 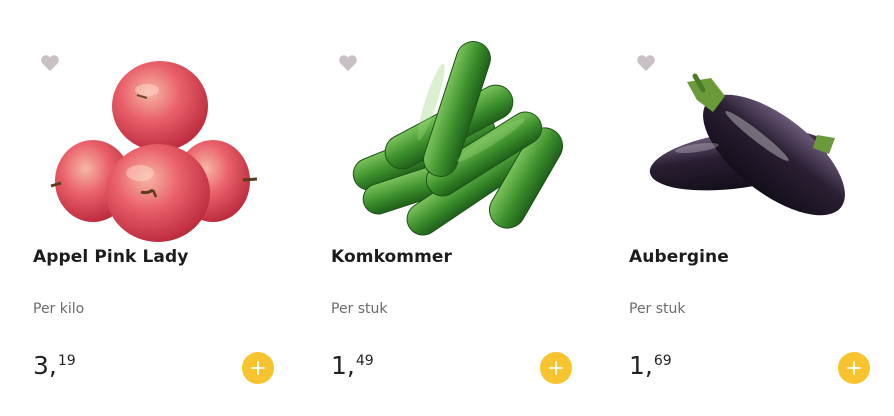 I want to click on cucumber-image, so click(x=456, y=145).